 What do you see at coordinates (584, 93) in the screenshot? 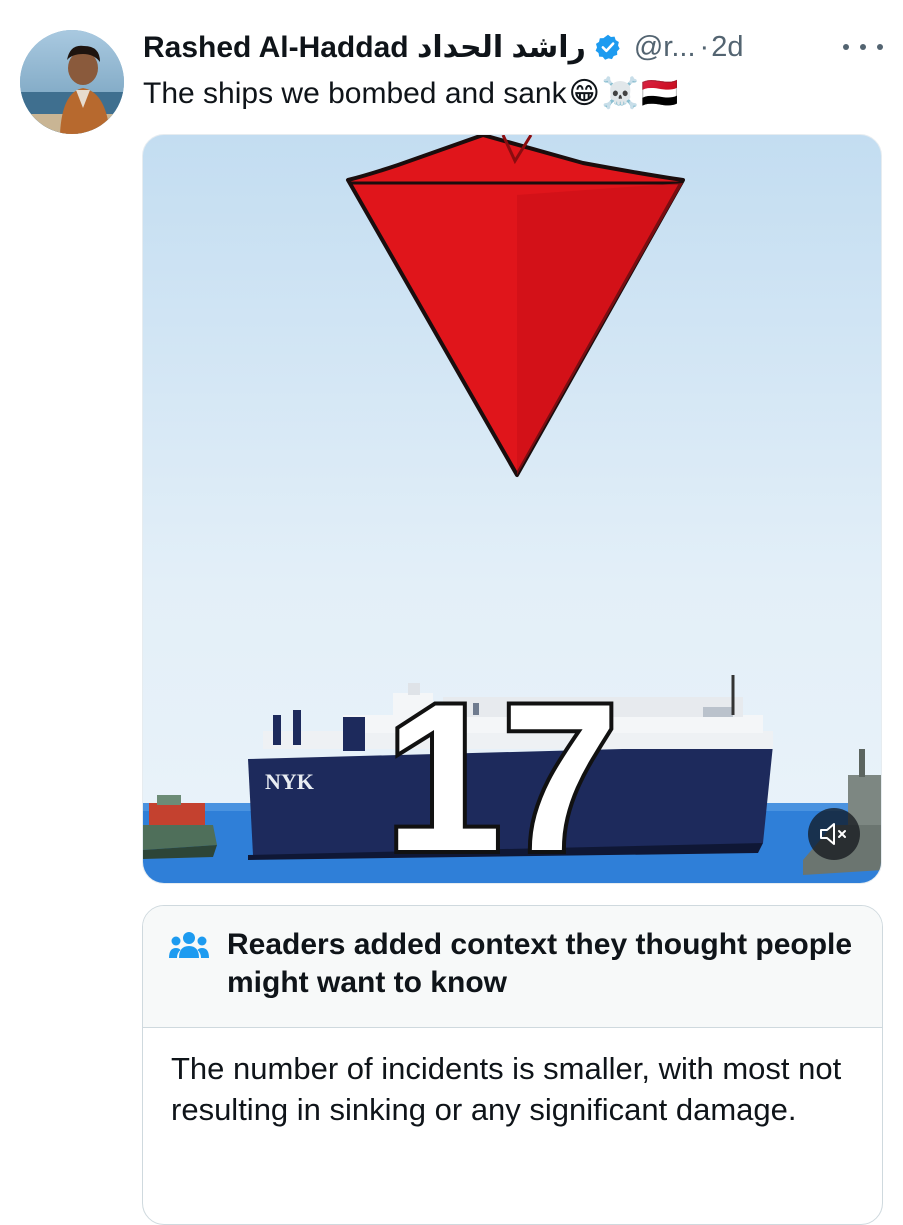
I see `grinning-face-emoji: 😁` at bounding box center [584, 93].